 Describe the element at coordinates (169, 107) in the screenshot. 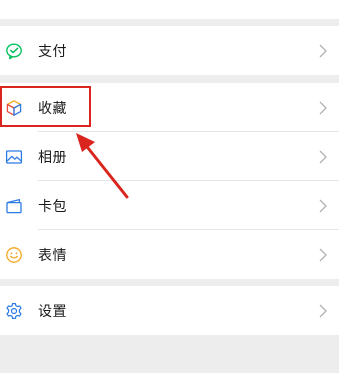

I see `menu-item-favorites: 收藏` at that location.